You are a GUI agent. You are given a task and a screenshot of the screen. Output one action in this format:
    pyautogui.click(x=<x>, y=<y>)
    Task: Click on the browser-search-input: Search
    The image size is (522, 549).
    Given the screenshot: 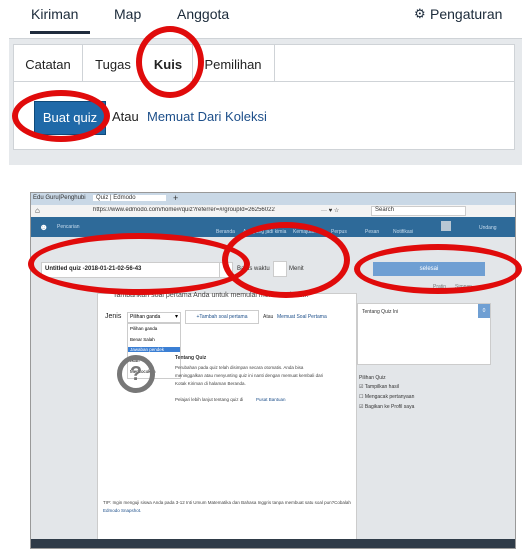 What is the action you would take?
    pyautogui.click(x=418, y=211)
    